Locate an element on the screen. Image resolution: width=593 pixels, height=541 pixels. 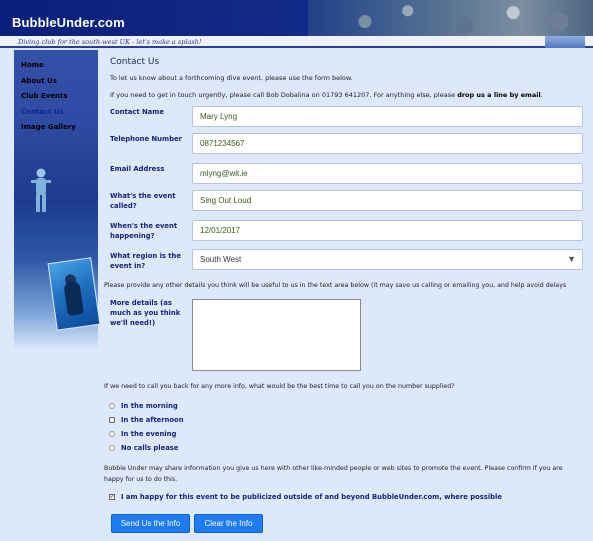
region-label: What region is the event in? is located at coordinates (146, 261).